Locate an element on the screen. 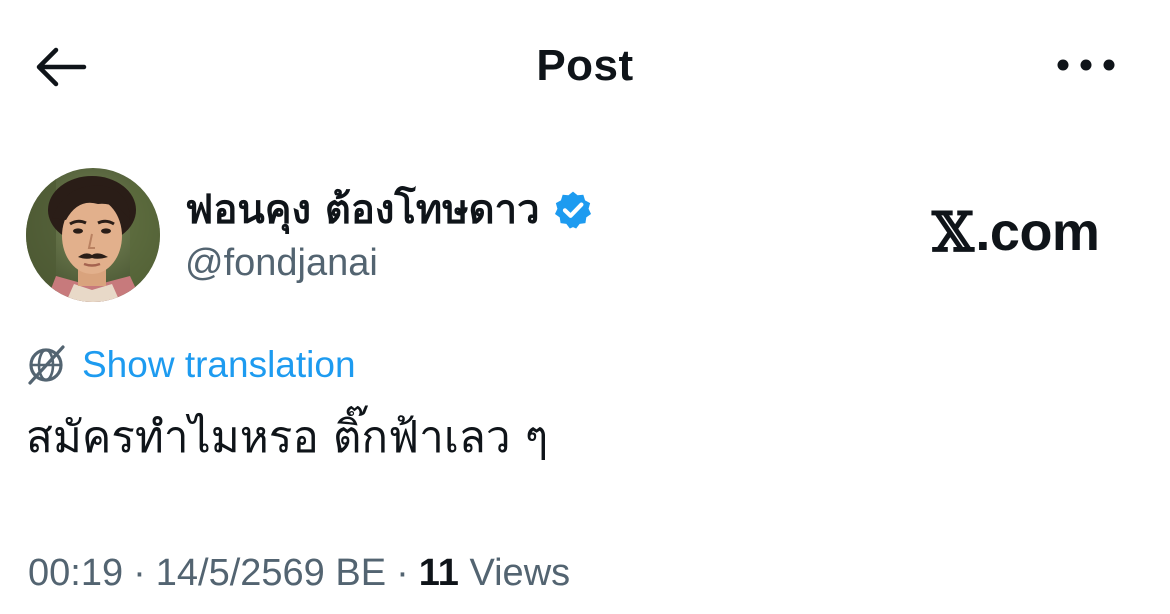 The width and height of the screenshot is (1170, 614). post-time: 00:19 is located at coordinates (75, 573).